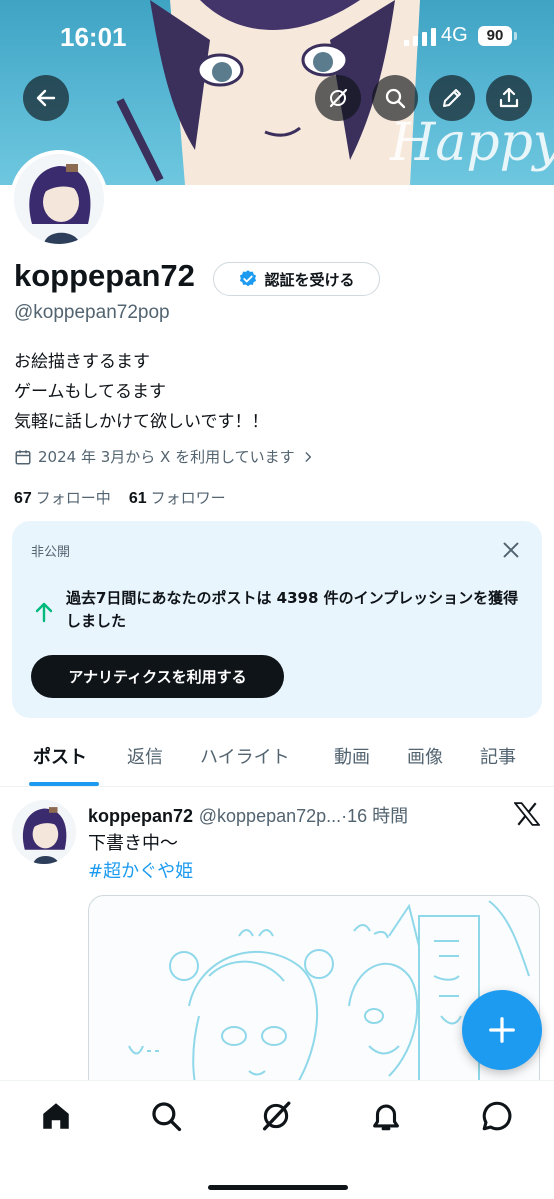  I want to click on battery-tip, so click(515, 36).